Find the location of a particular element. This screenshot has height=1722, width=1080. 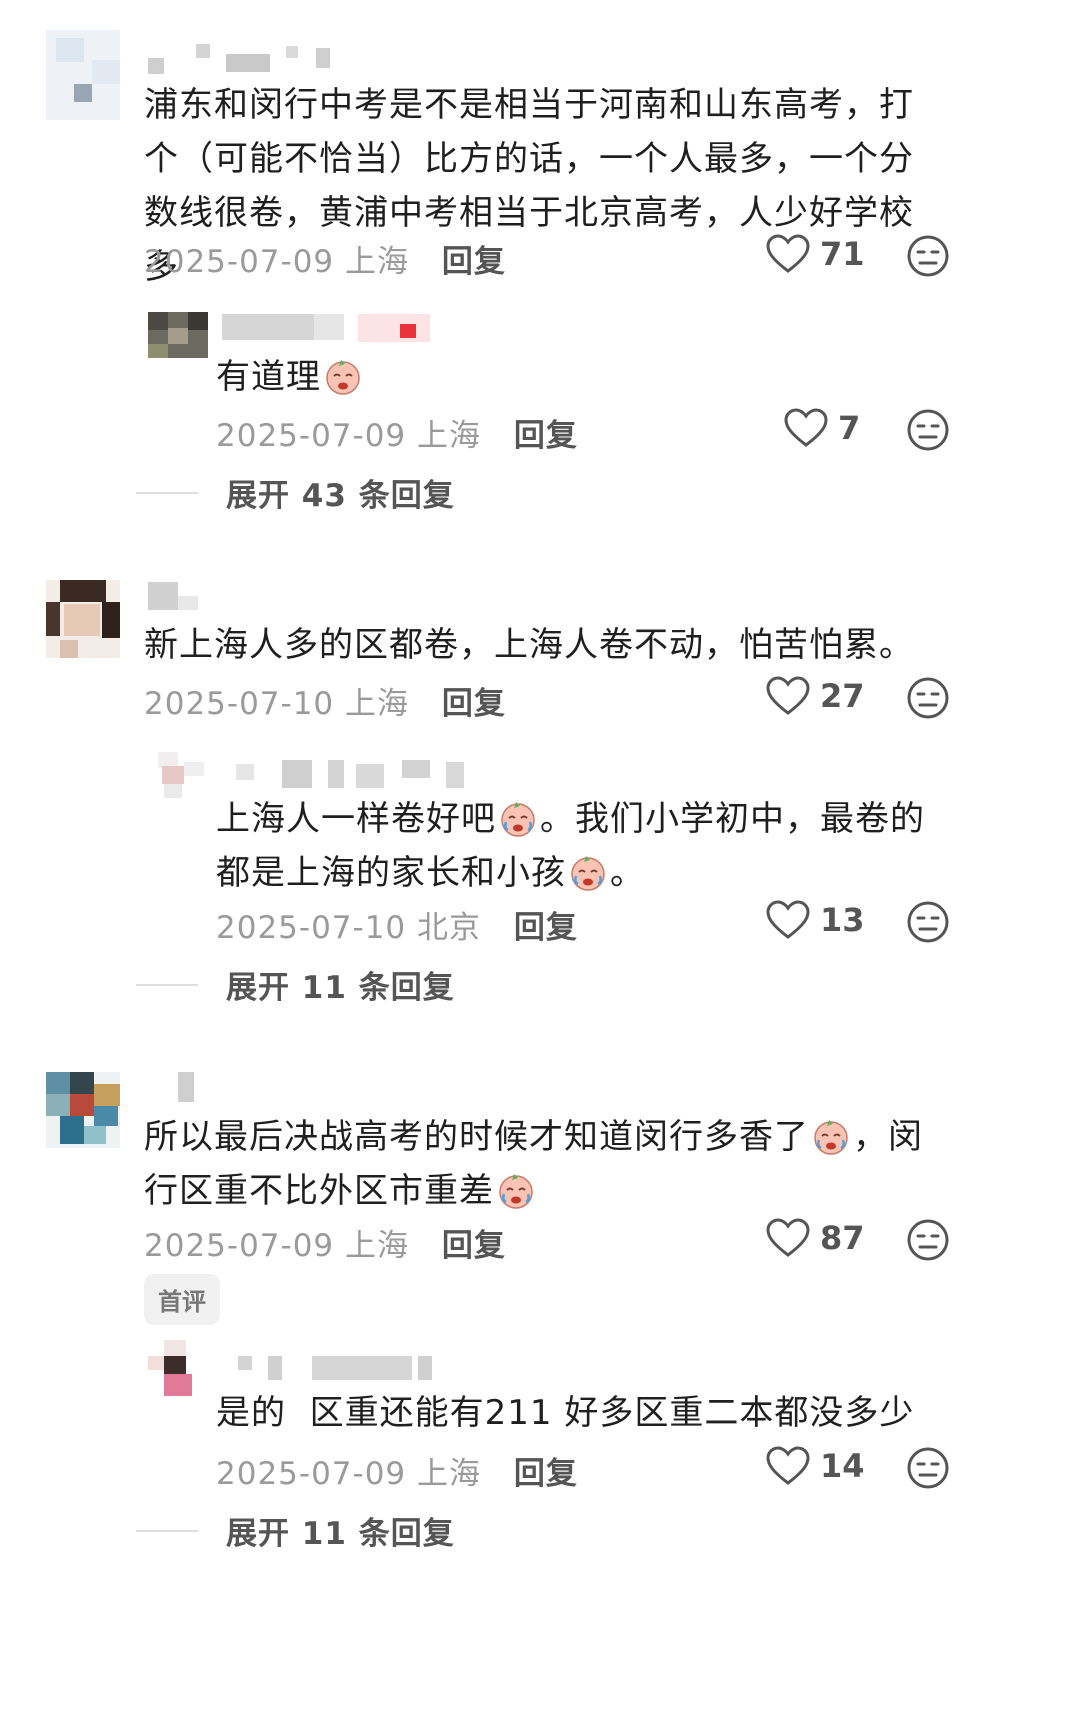

like-button: 27 is located at coordinates (815, 696).